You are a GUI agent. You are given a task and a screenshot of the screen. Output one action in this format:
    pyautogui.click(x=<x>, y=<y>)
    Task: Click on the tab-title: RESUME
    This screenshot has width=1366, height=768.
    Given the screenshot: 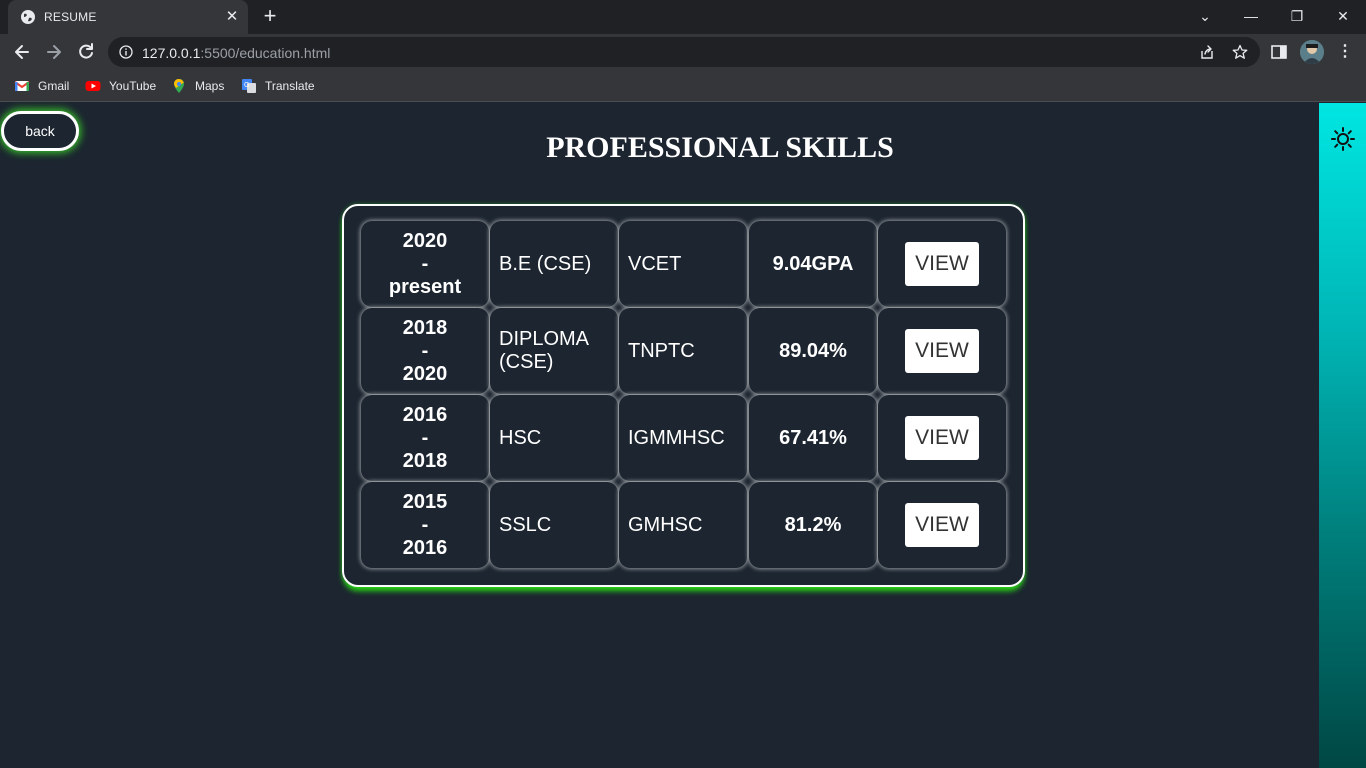 What is the action you would take?
    pyautogui.click(x=70, y=17)
    